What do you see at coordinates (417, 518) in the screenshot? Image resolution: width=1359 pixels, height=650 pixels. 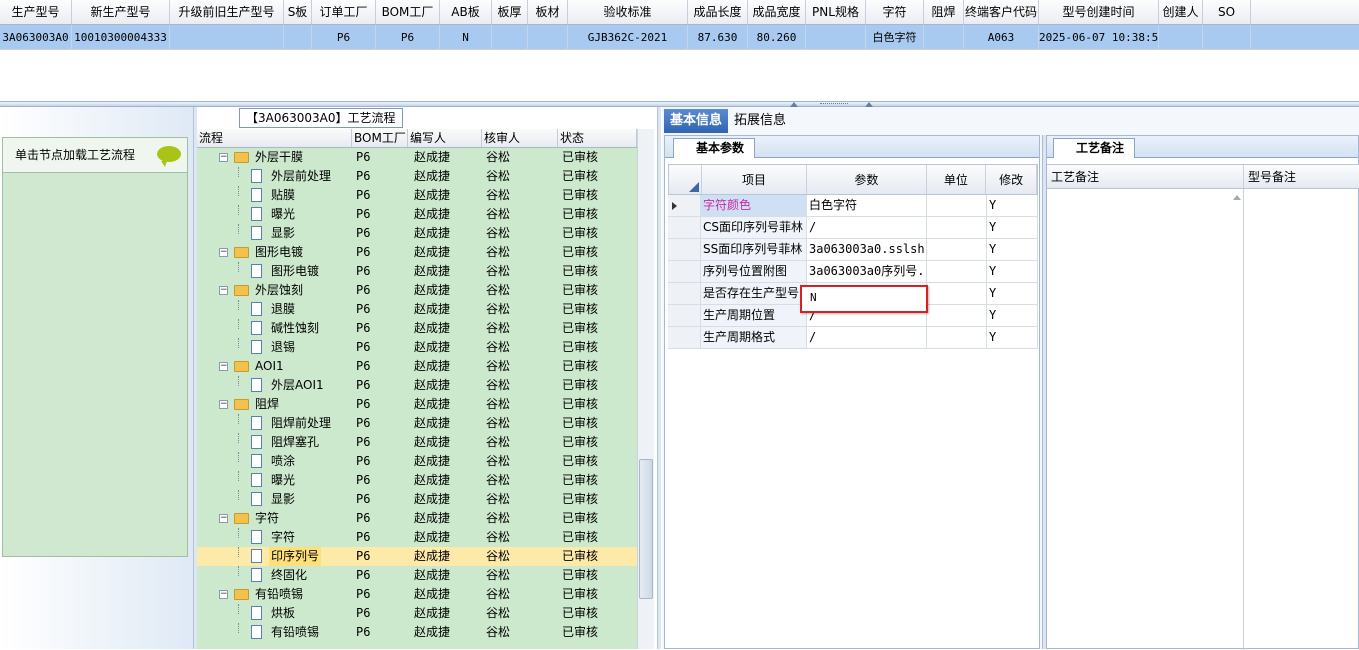 I see `tree-row: − 字符 P6 赵成捷 谷松 已审核` at bounding box center [417, 518].